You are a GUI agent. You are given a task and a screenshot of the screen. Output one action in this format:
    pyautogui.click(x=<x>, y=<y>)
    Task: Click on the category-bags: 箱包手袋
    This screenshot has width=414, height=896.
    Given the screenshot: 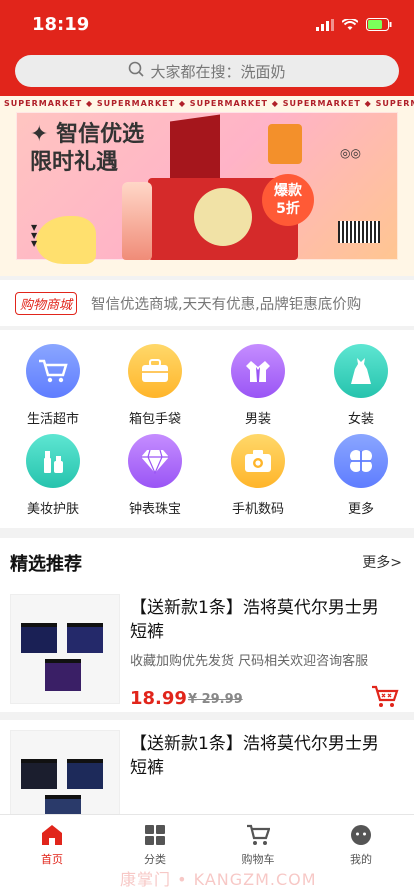 What is the action you would take?
    pyautogui.click(x=155, y=385)
    